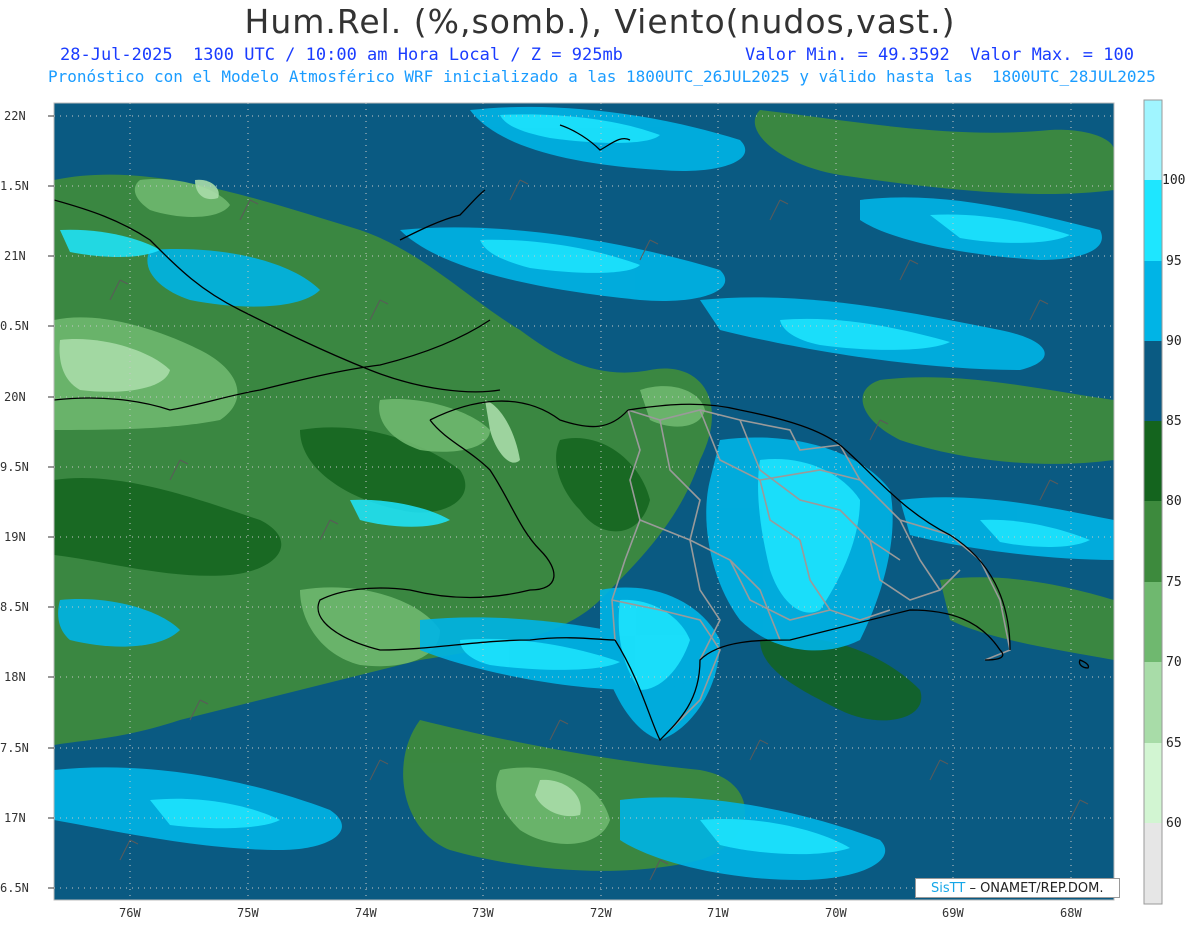  I want to click on lat-label: 19N, so click(15, 537).